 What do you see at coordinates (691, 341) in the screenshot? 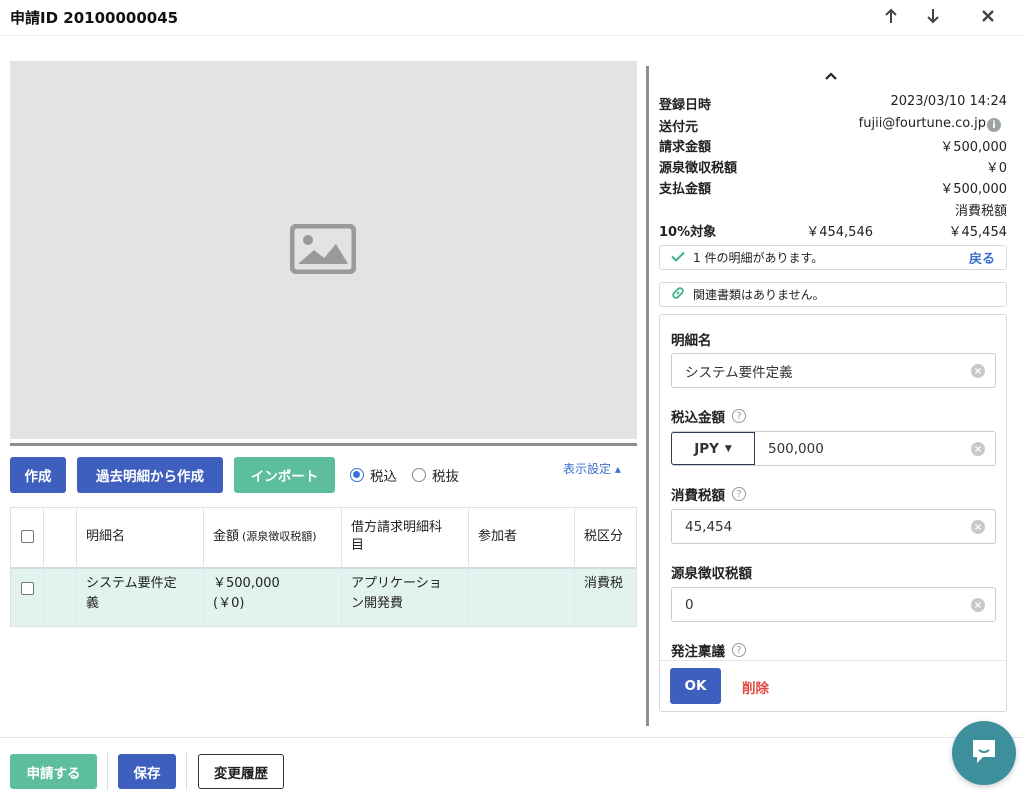
I see `detail-name-label: 明細名` at bounding box center [691, 341].